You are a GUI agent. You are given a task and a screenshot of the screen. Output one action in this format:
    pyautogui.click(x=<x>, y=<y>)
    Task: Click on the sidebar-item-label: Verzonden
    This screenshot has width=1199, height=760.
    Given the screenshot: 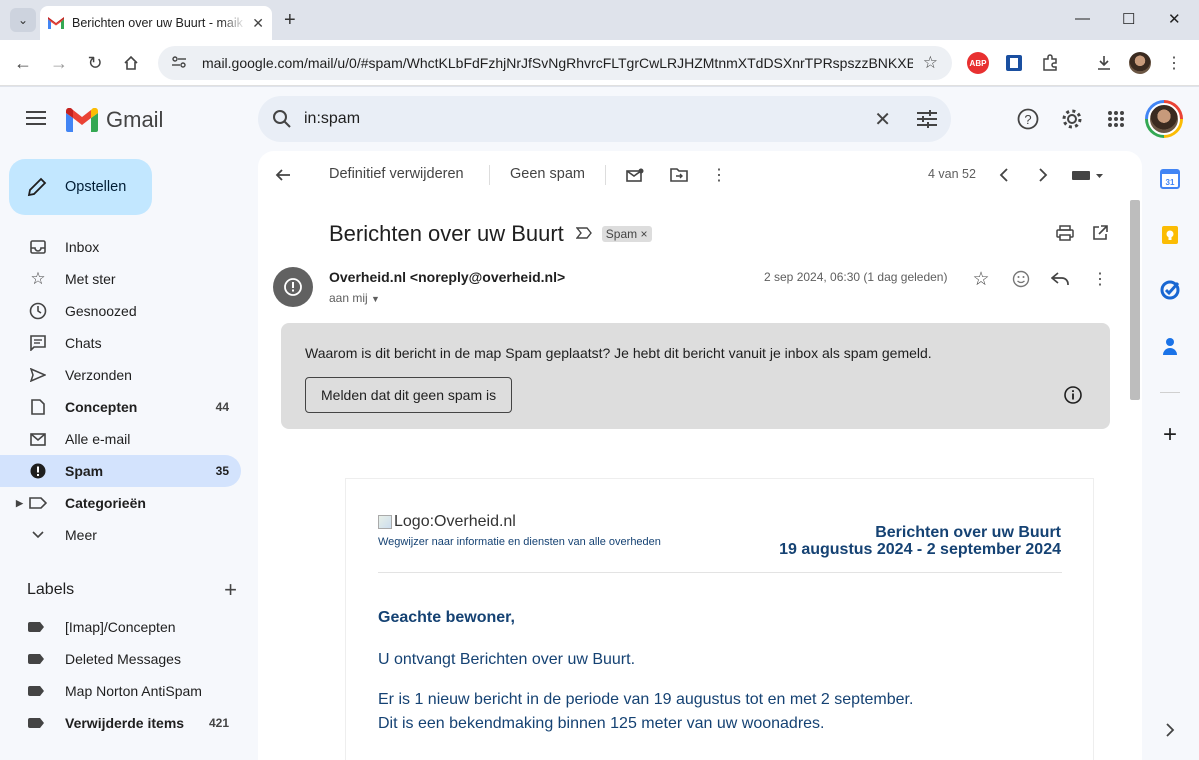 What is the action you would take?
    pyautogui.click(x=98, y=375)
    